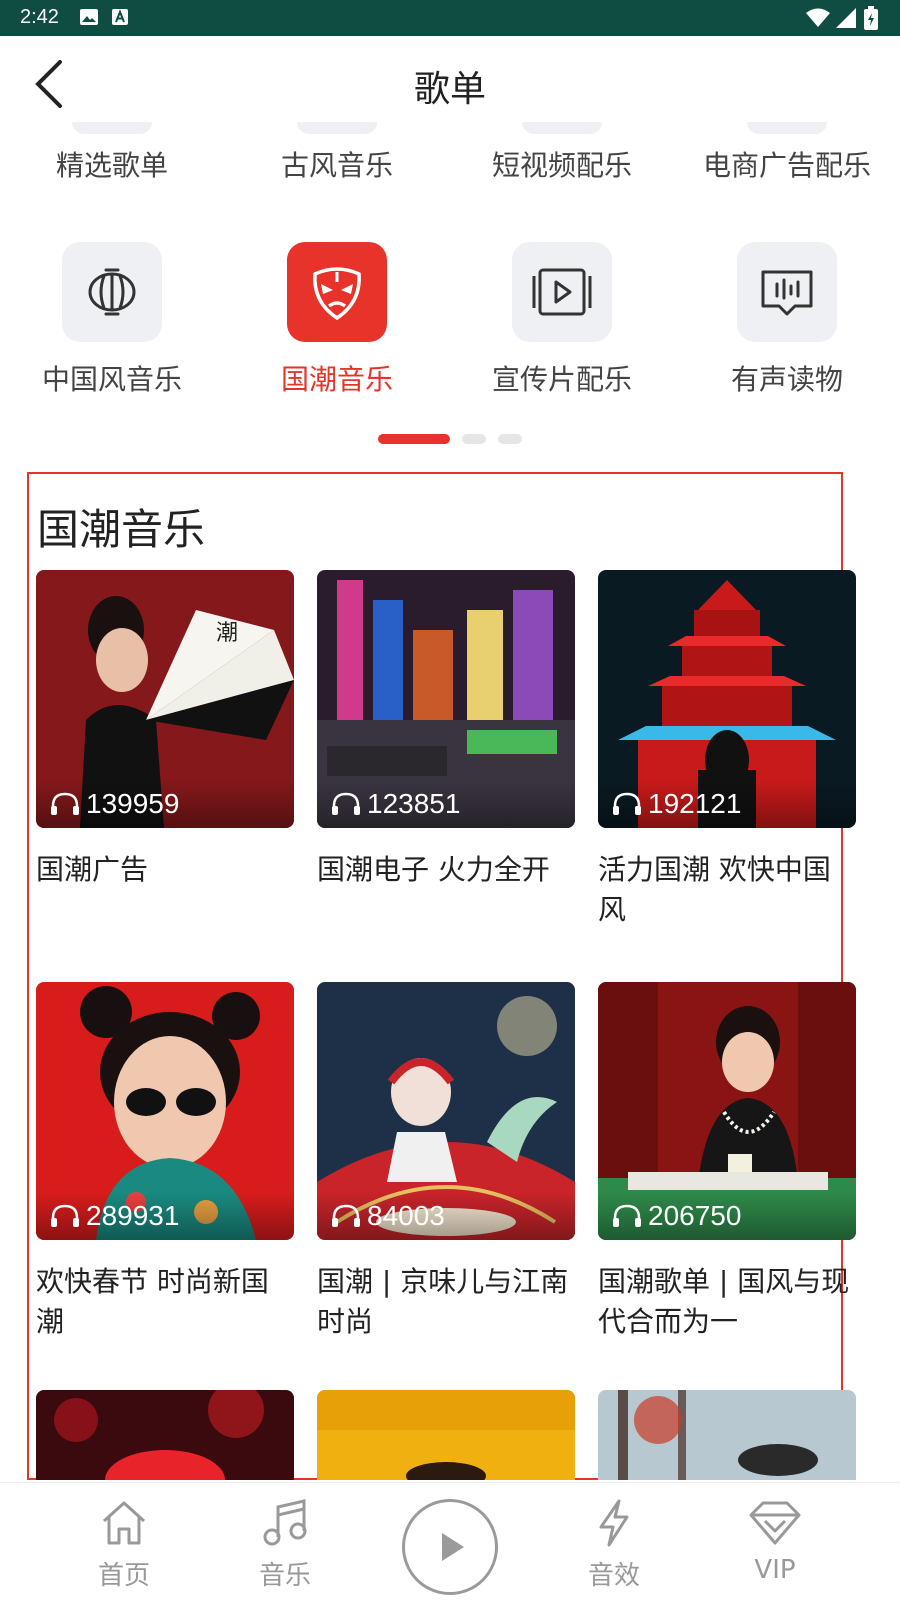 This screenshot has height=1600, width=900. I want to click on bottom-navigation: 首页 音乐 音效 VIP, so click(450, 1541).